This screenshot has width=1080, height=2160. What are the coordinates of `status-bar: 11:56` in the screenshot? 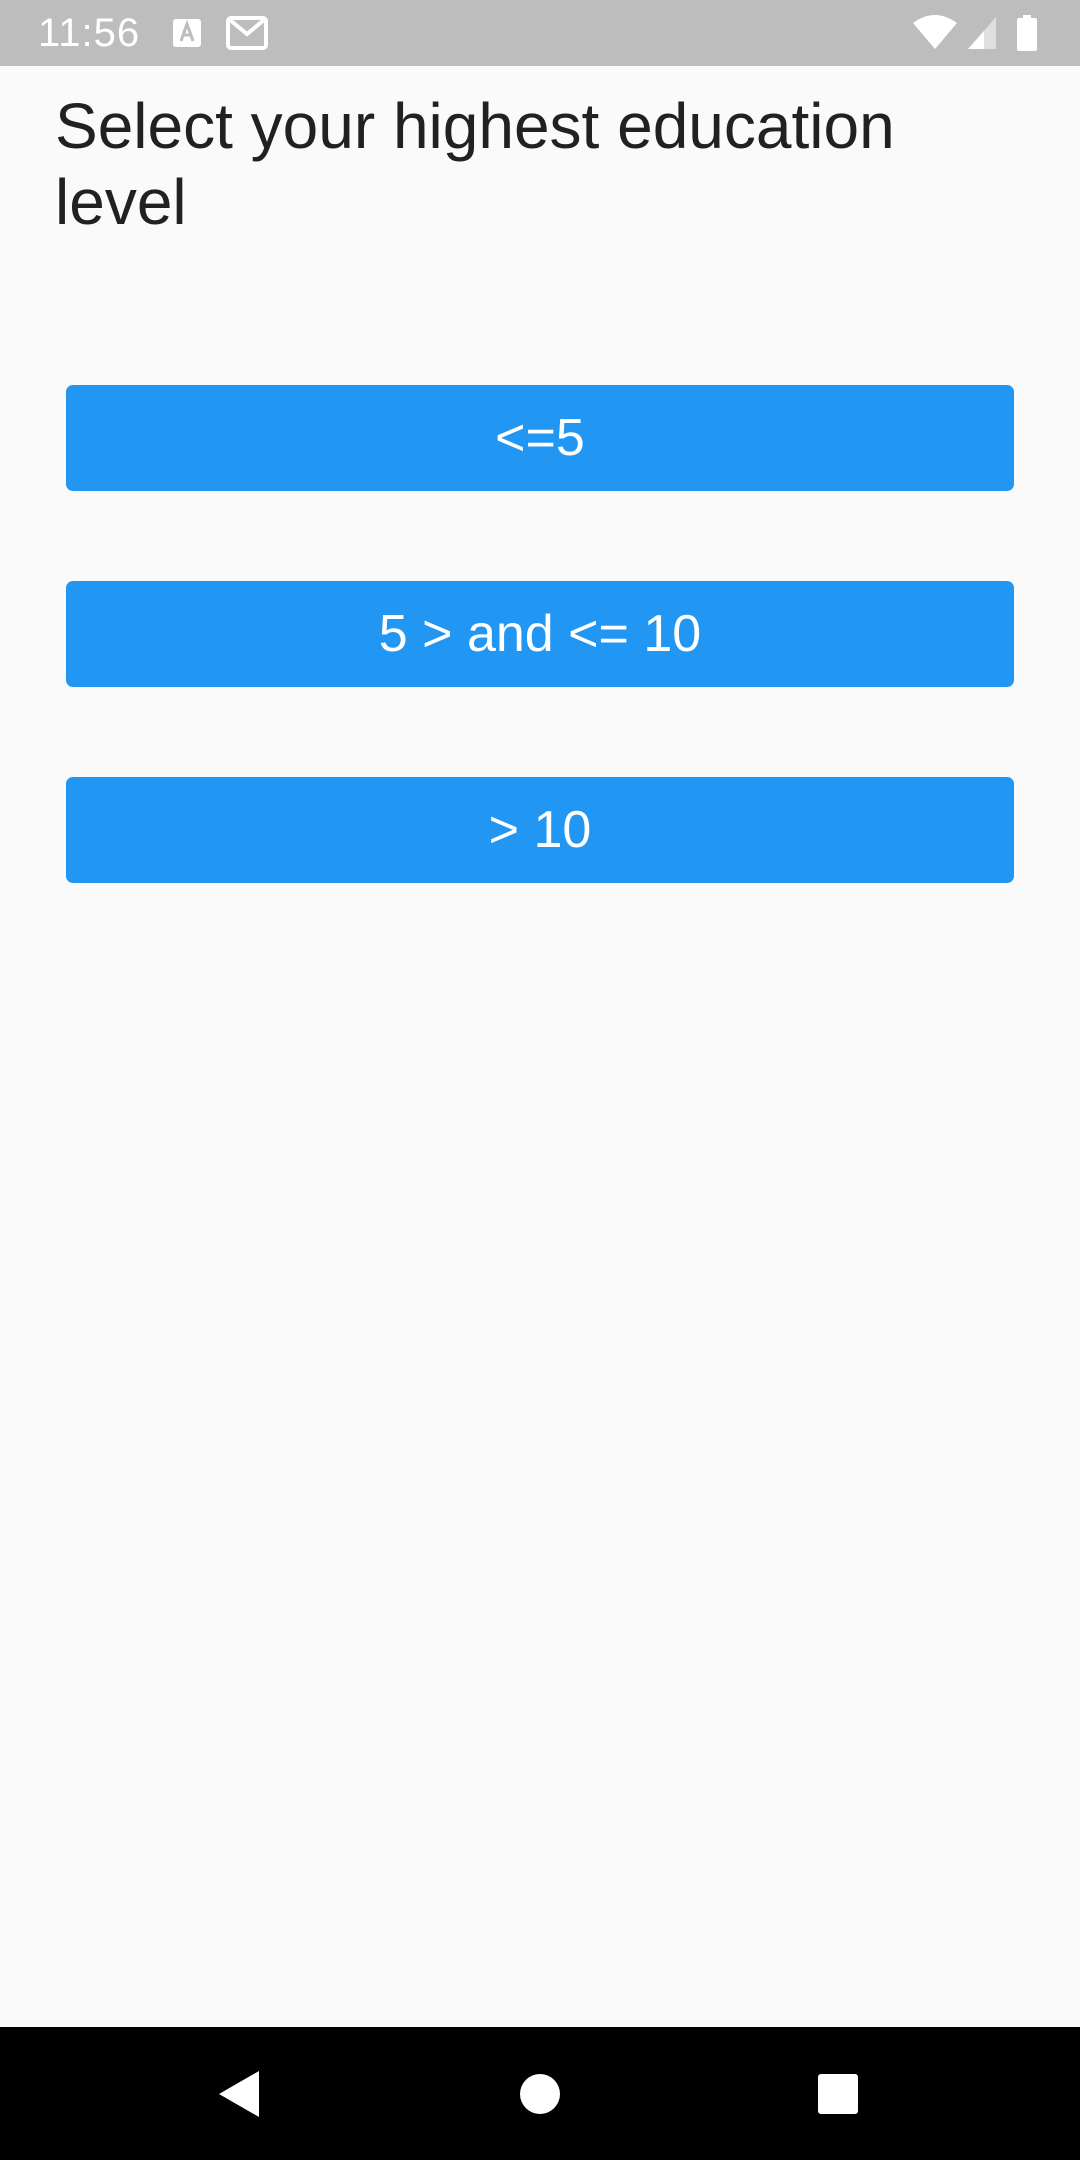 It's located at (540, 33).